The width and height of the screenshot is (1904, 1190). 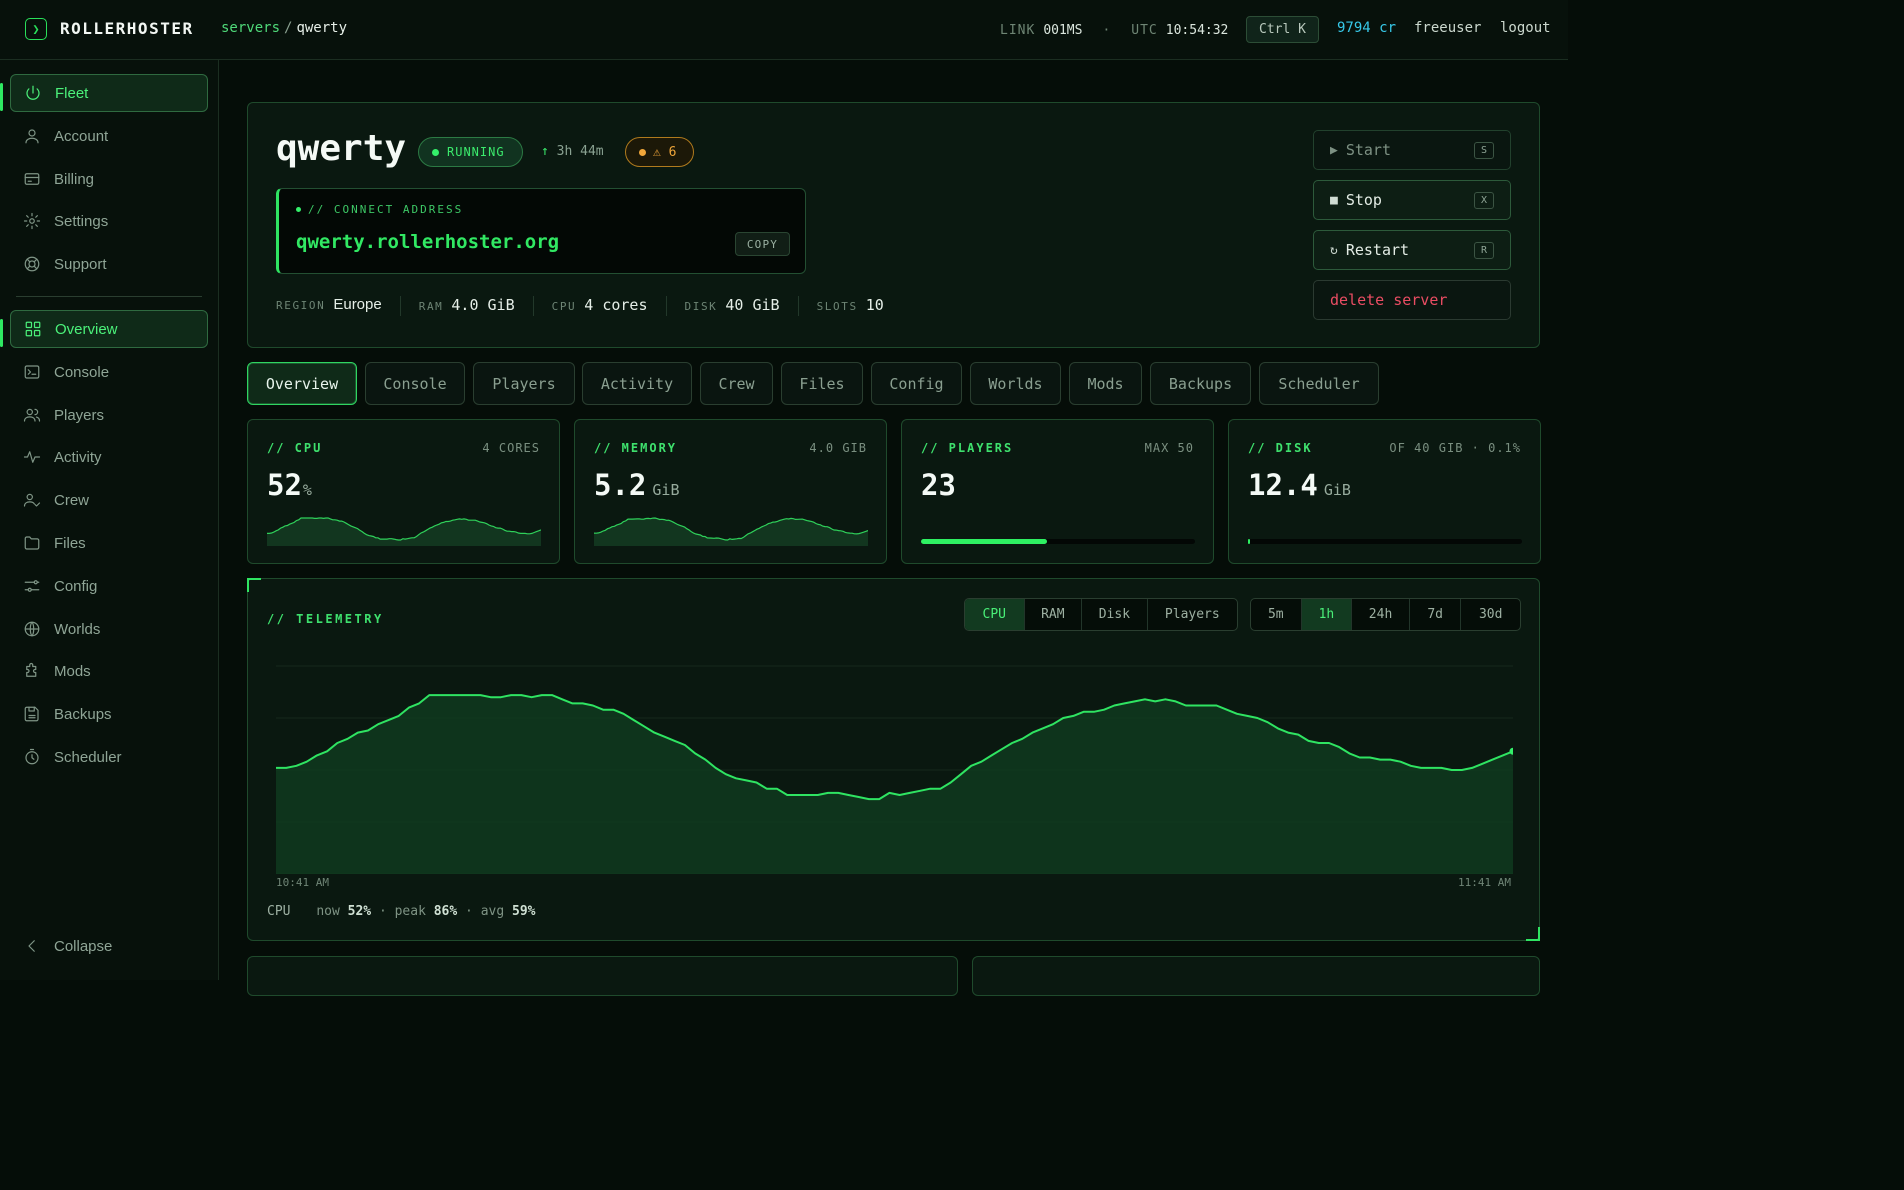 What do you see at coordinates (1192, 614) in the screenshot?
I see `metric-players: Players` at bounding box center [1192, 614].